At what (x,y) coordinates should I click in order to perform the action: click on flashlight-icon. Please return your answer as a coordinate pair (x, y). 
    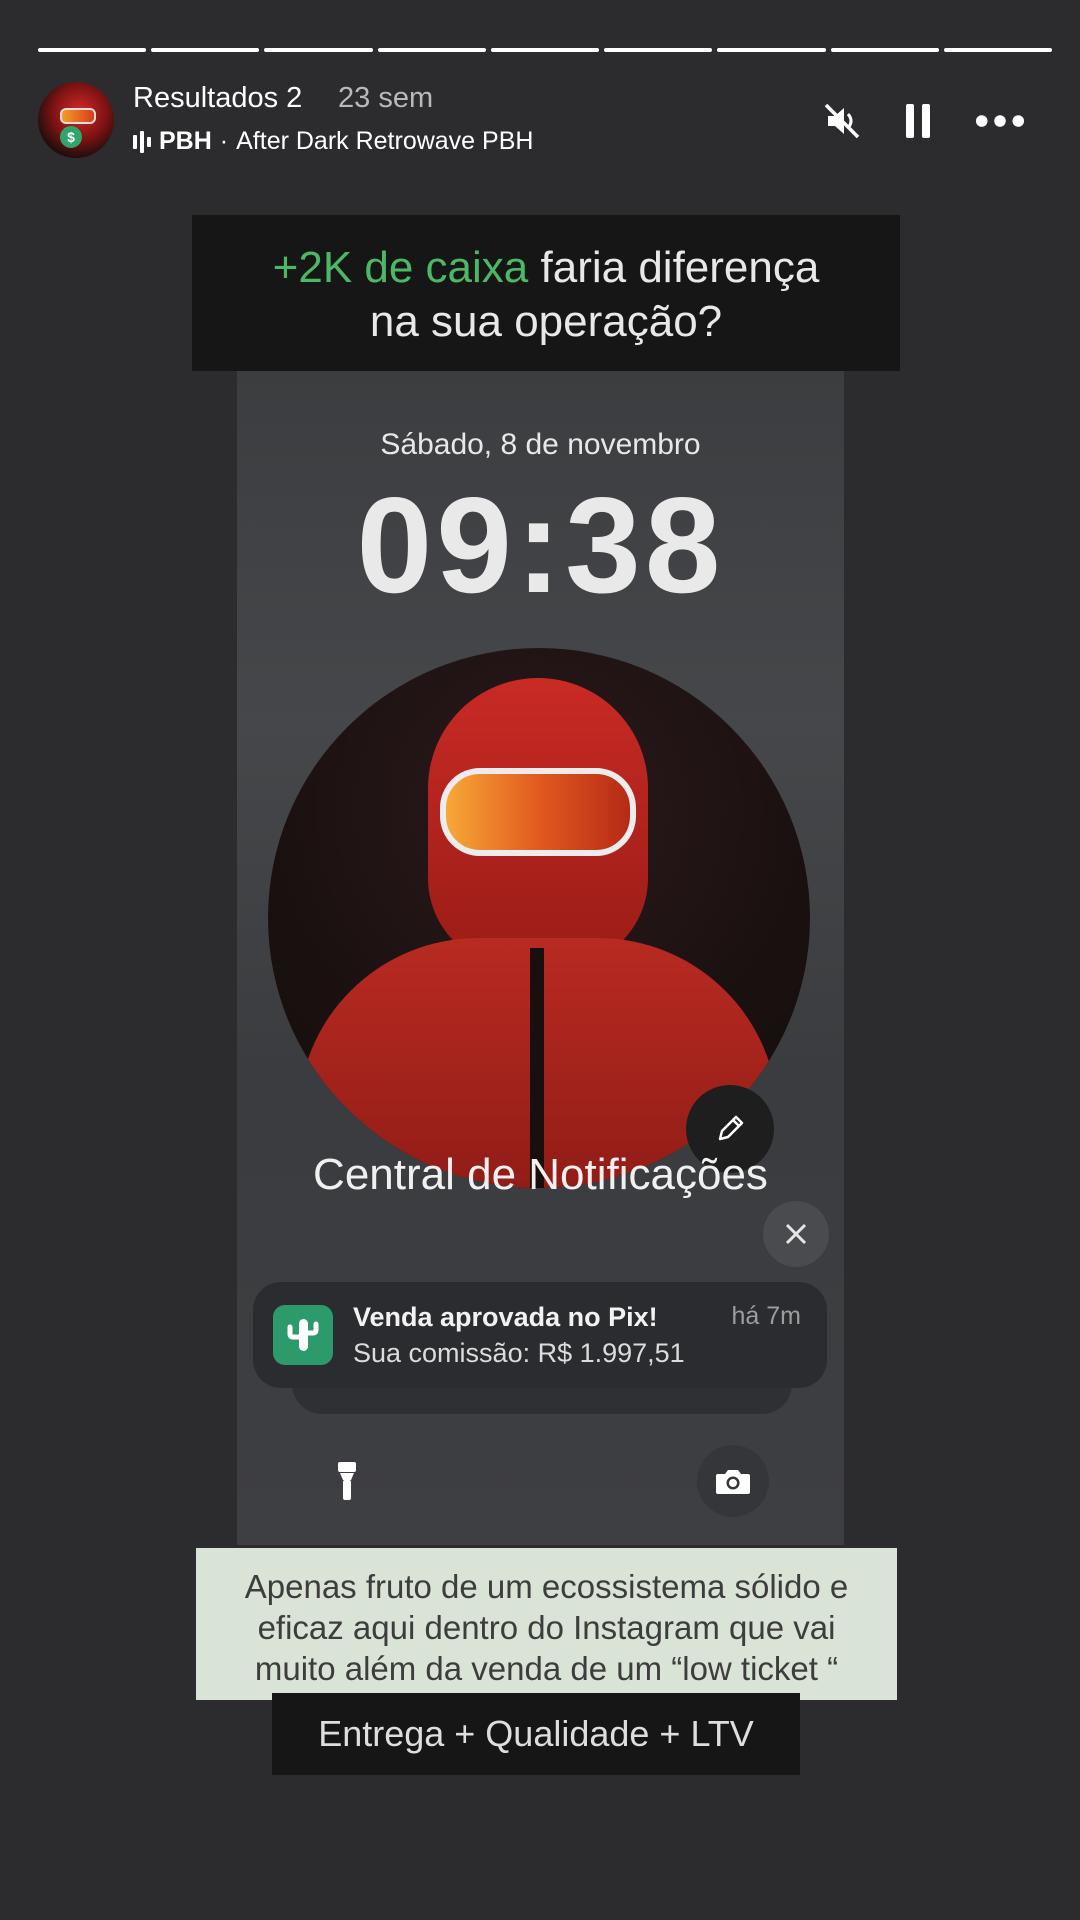
    Looking at the image, I should click on (347, 1481).